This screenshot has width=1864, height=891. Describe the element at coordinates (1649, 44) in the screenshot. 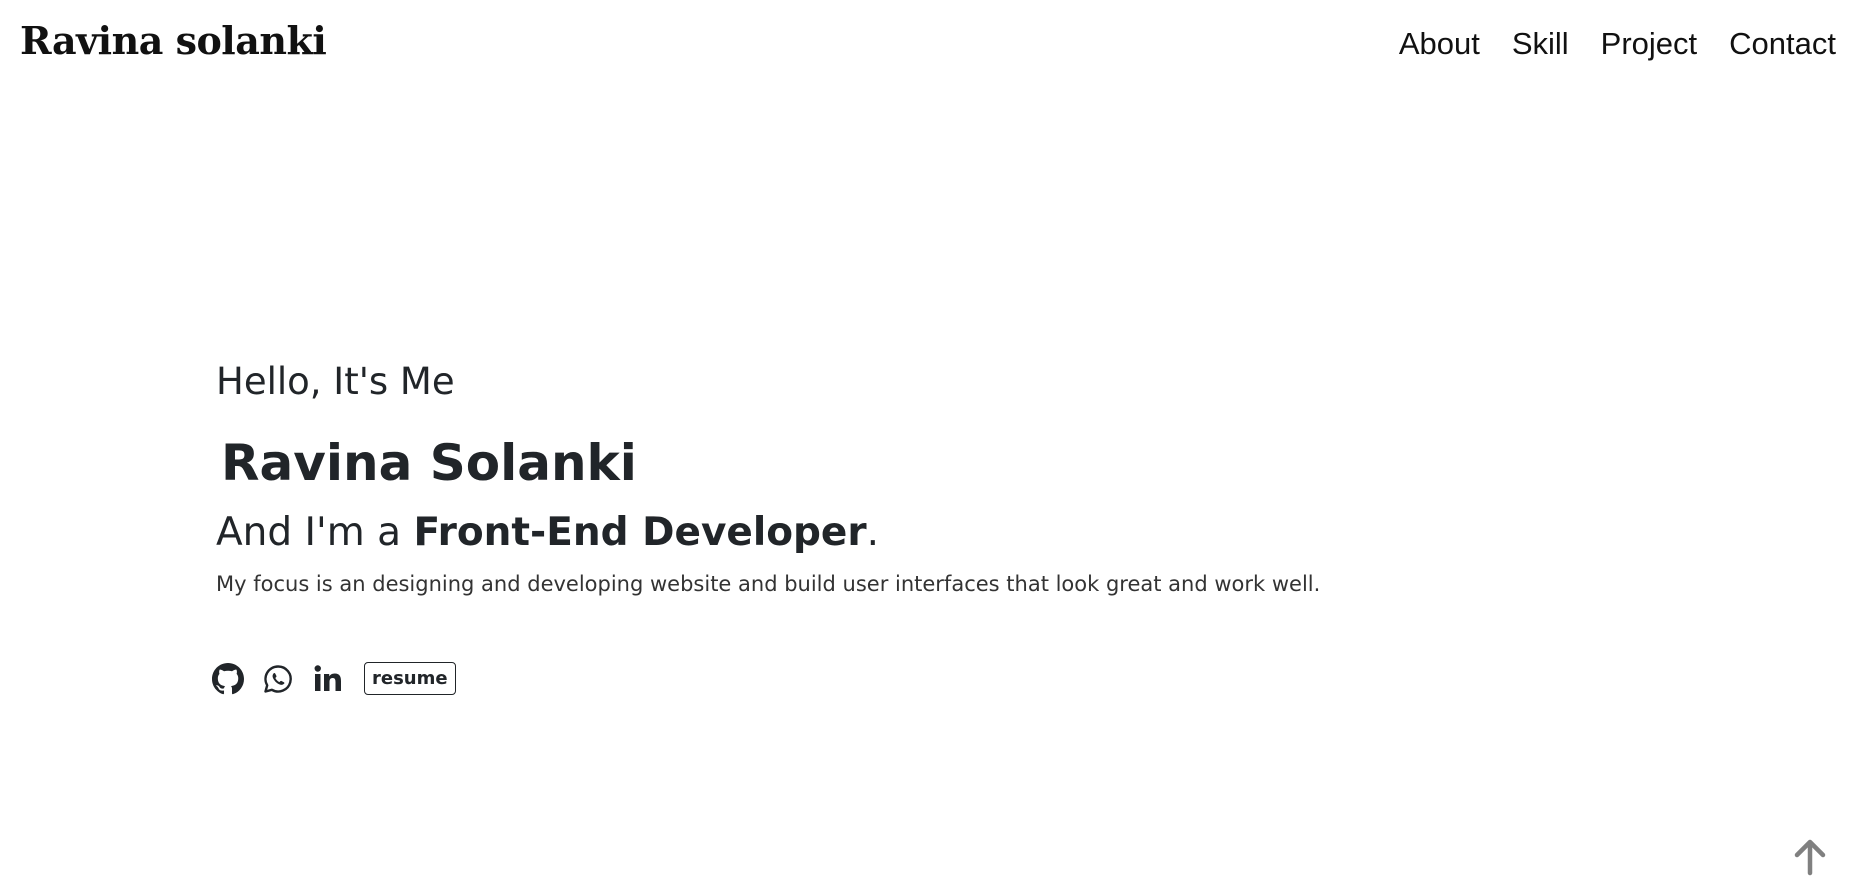

I see `nav-link-project: Project` at that location.